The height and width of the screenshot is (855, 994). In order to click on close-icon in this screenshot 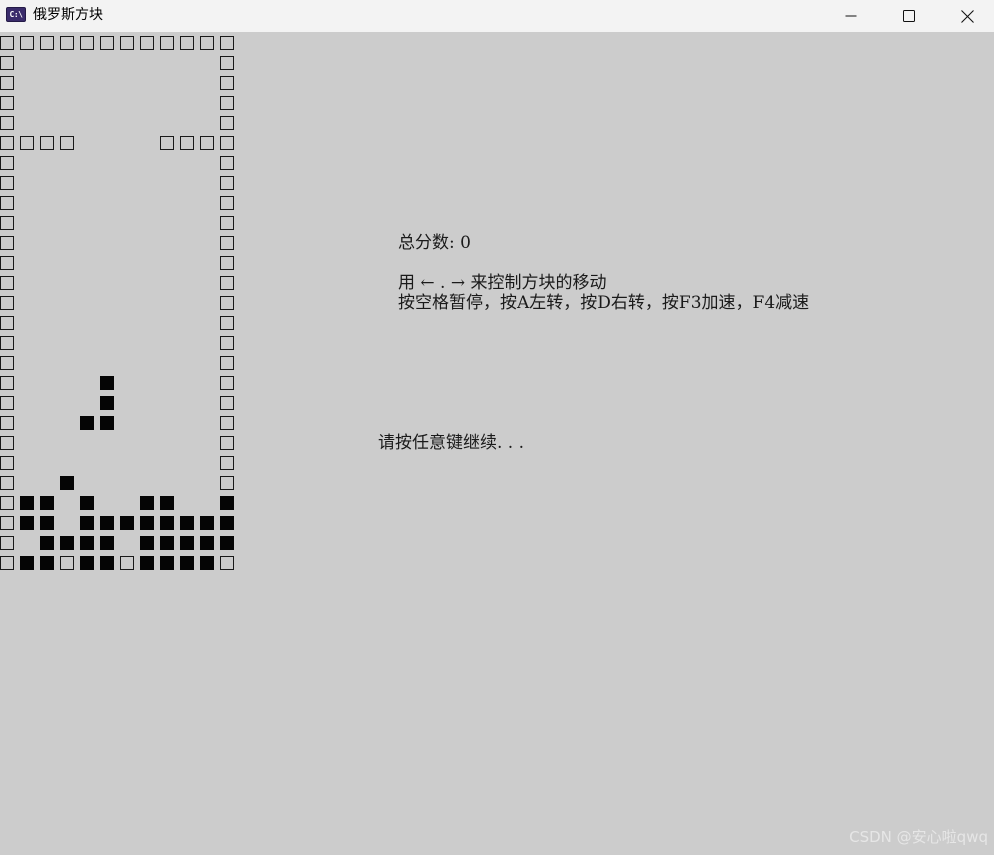, I will do `click(967, 16)`.